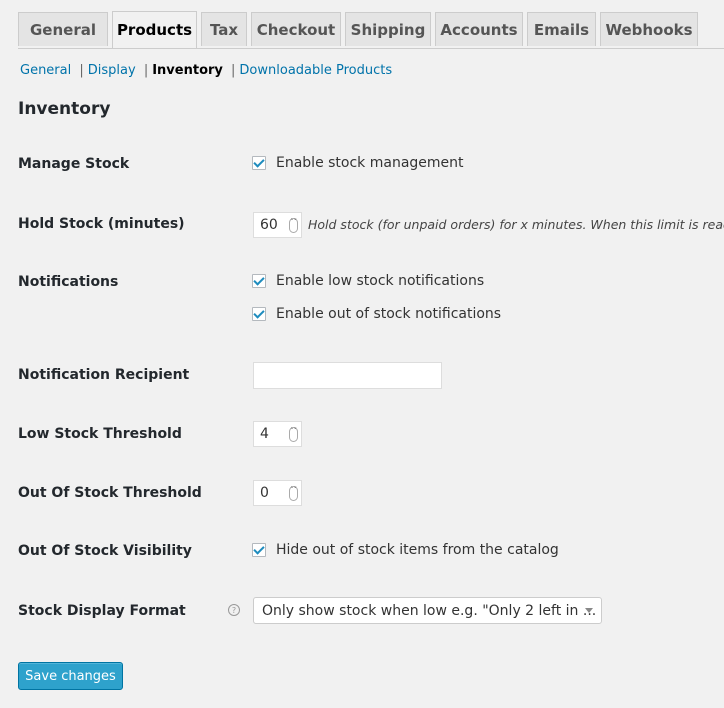 This screenshot has width=724, height=708. What do you see at coordinates (347, 375) in the screenshot?
I see `notification-recipient-input` at bounding box center [347, 375].